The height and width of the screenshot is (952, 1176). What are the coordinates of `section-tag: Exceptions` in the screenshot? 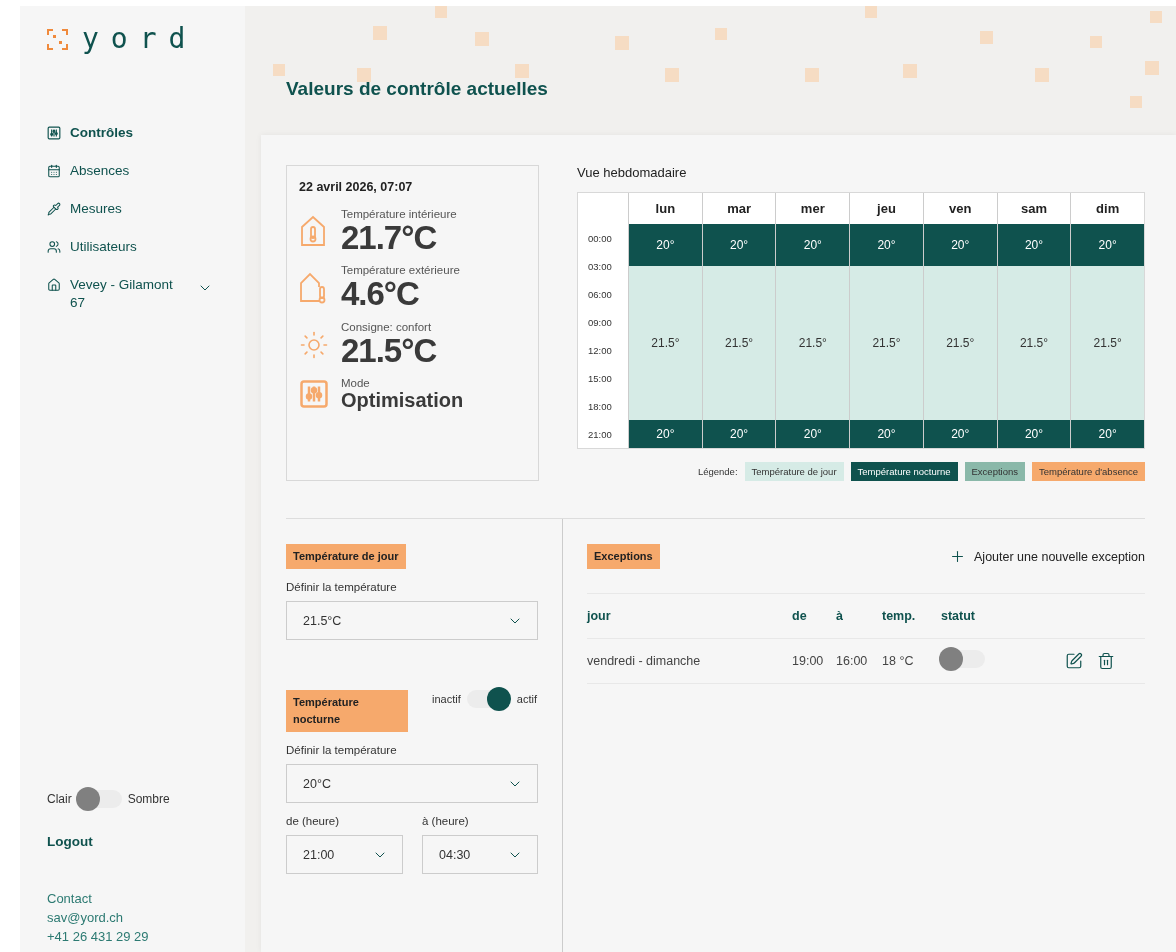 It's located at (623, 556).